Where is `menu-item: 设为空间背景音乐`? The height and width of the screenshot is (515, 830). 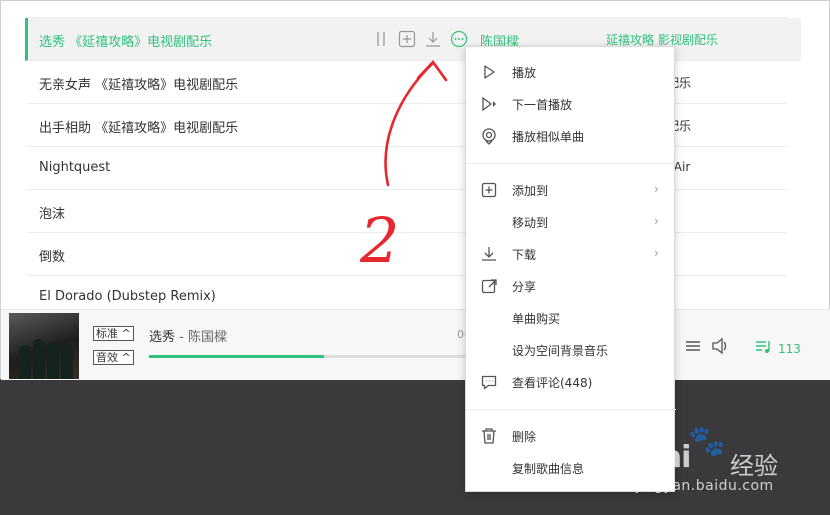
menu-item: 设为空间背景音乐 is located at coordinates (571, 350).